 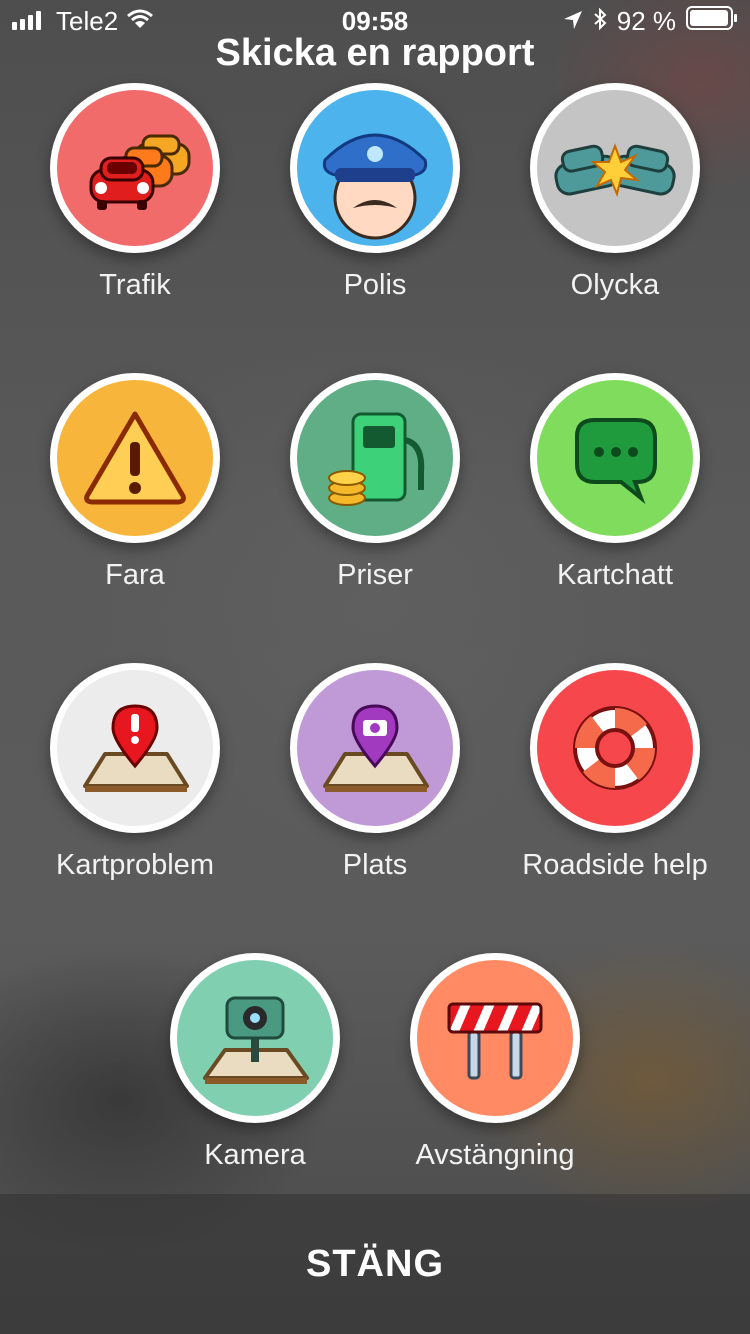 What do you see at coordinates (255, 1038) in the screenshot?
I see `speed-camera-icon` at bounding box center [255, 1038].